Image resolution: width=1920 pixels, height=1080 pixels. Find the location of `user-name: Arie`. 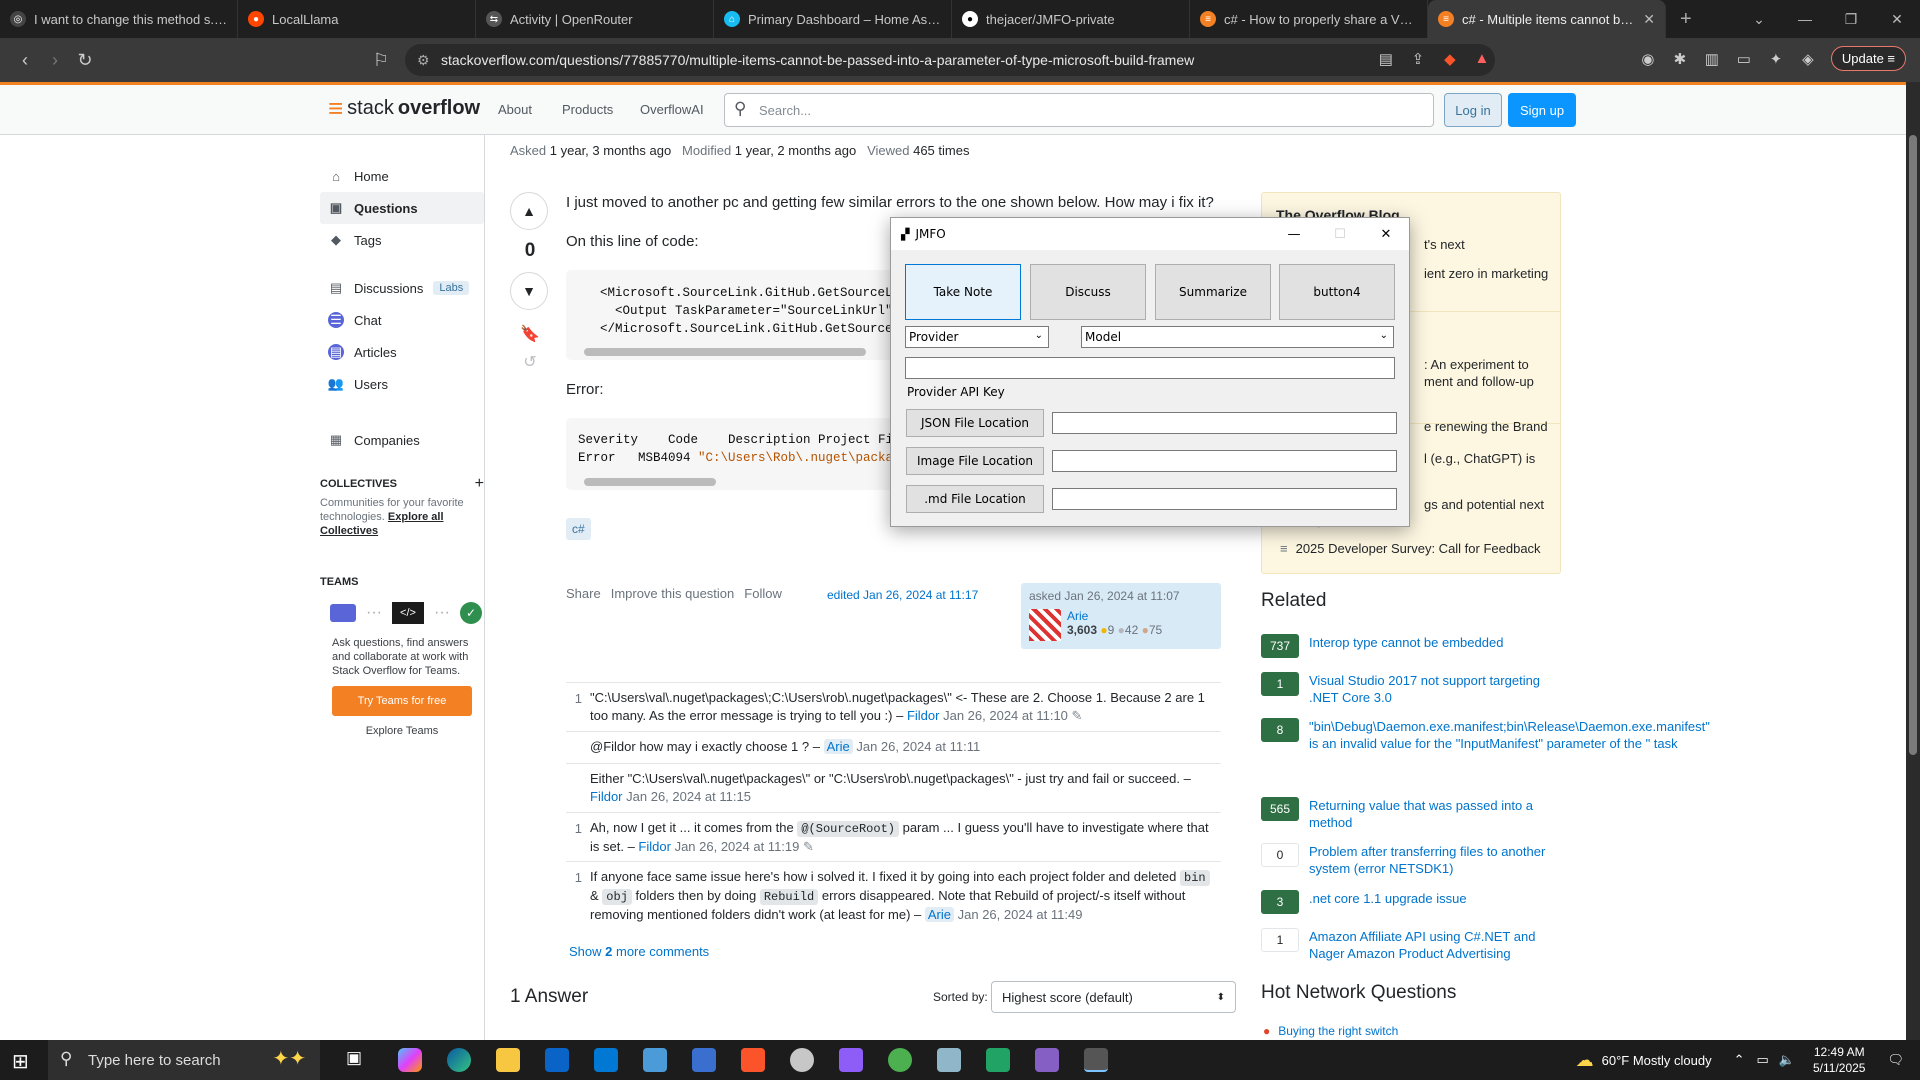

user-name: Arie is located at coordinates (1114, 616).